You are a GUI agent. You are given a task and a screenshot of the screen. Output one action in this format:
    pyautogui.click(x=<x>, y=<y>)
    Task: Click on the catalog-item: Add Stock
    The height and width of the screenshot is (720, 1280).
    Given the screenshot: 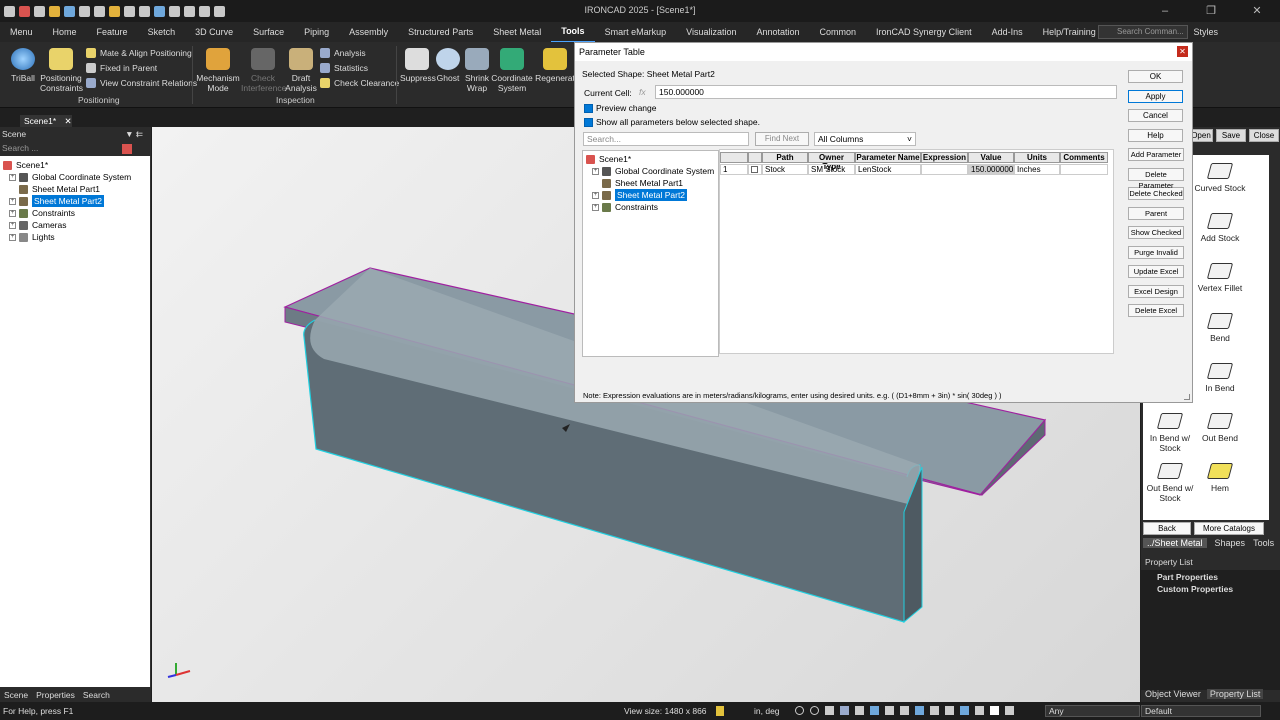 What is the action you would take?
    pyautogui.click(x=1220, y=228)
    